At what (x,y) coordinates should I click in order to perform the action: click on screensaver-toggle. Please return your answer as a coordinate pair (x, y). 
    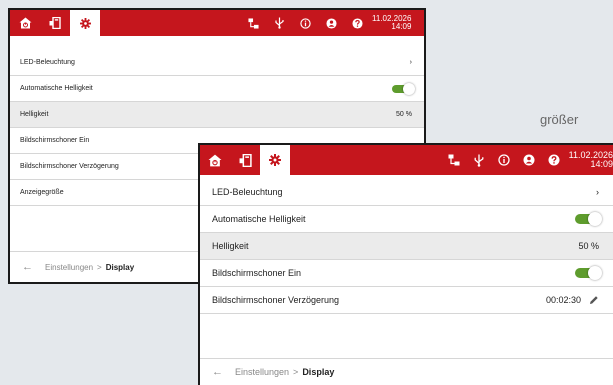
    Looking at the image, I should click on (587, 273).